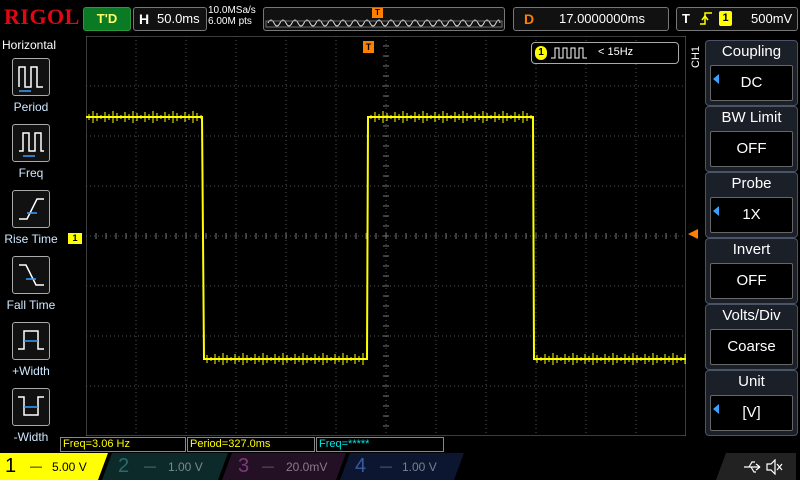 The height and width of the screenshot is (480, 800). I want to click on ch1-coupling-icon: ―, so click(36, 466).